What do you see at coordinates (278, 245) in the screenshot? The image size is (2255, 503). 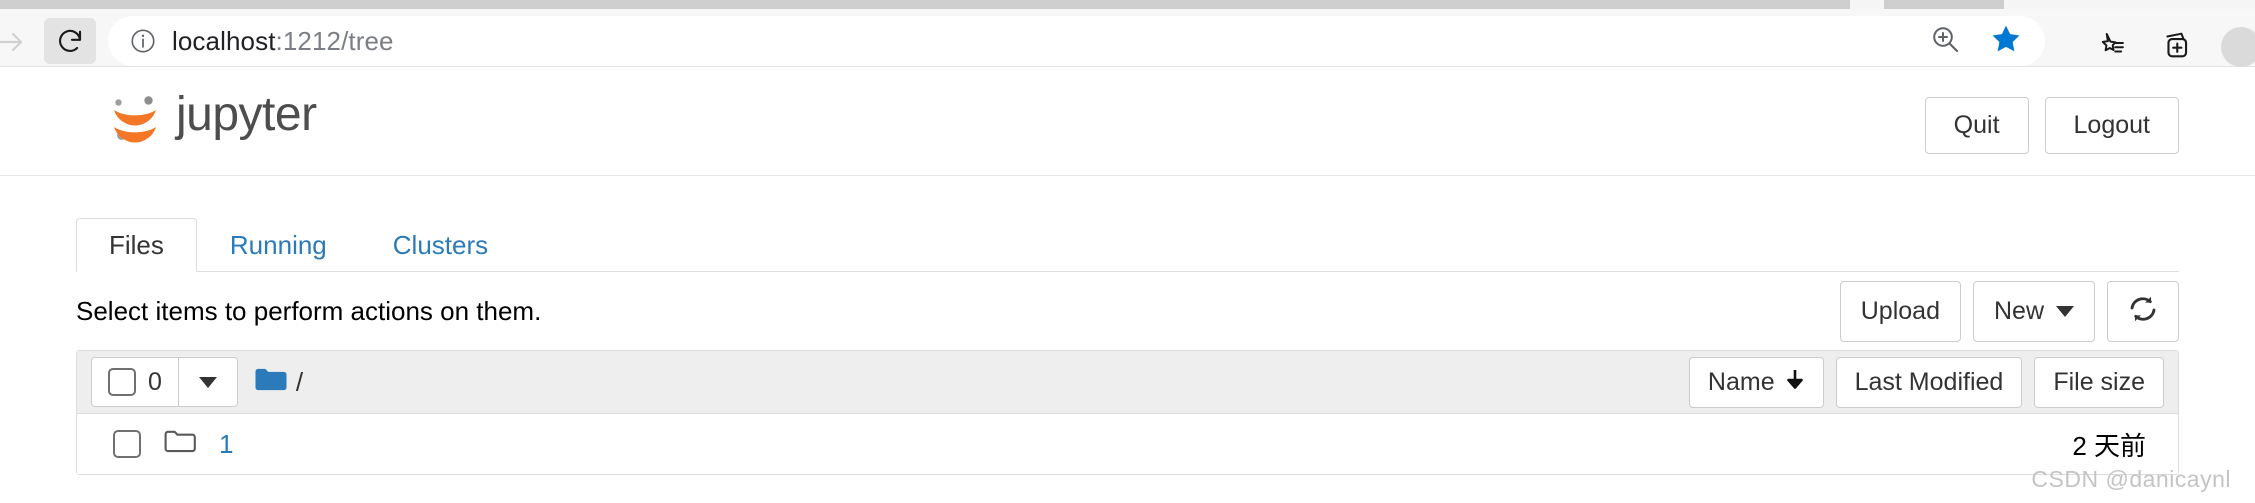 I see `tab-running: Running` at bounding box center [278, 245].